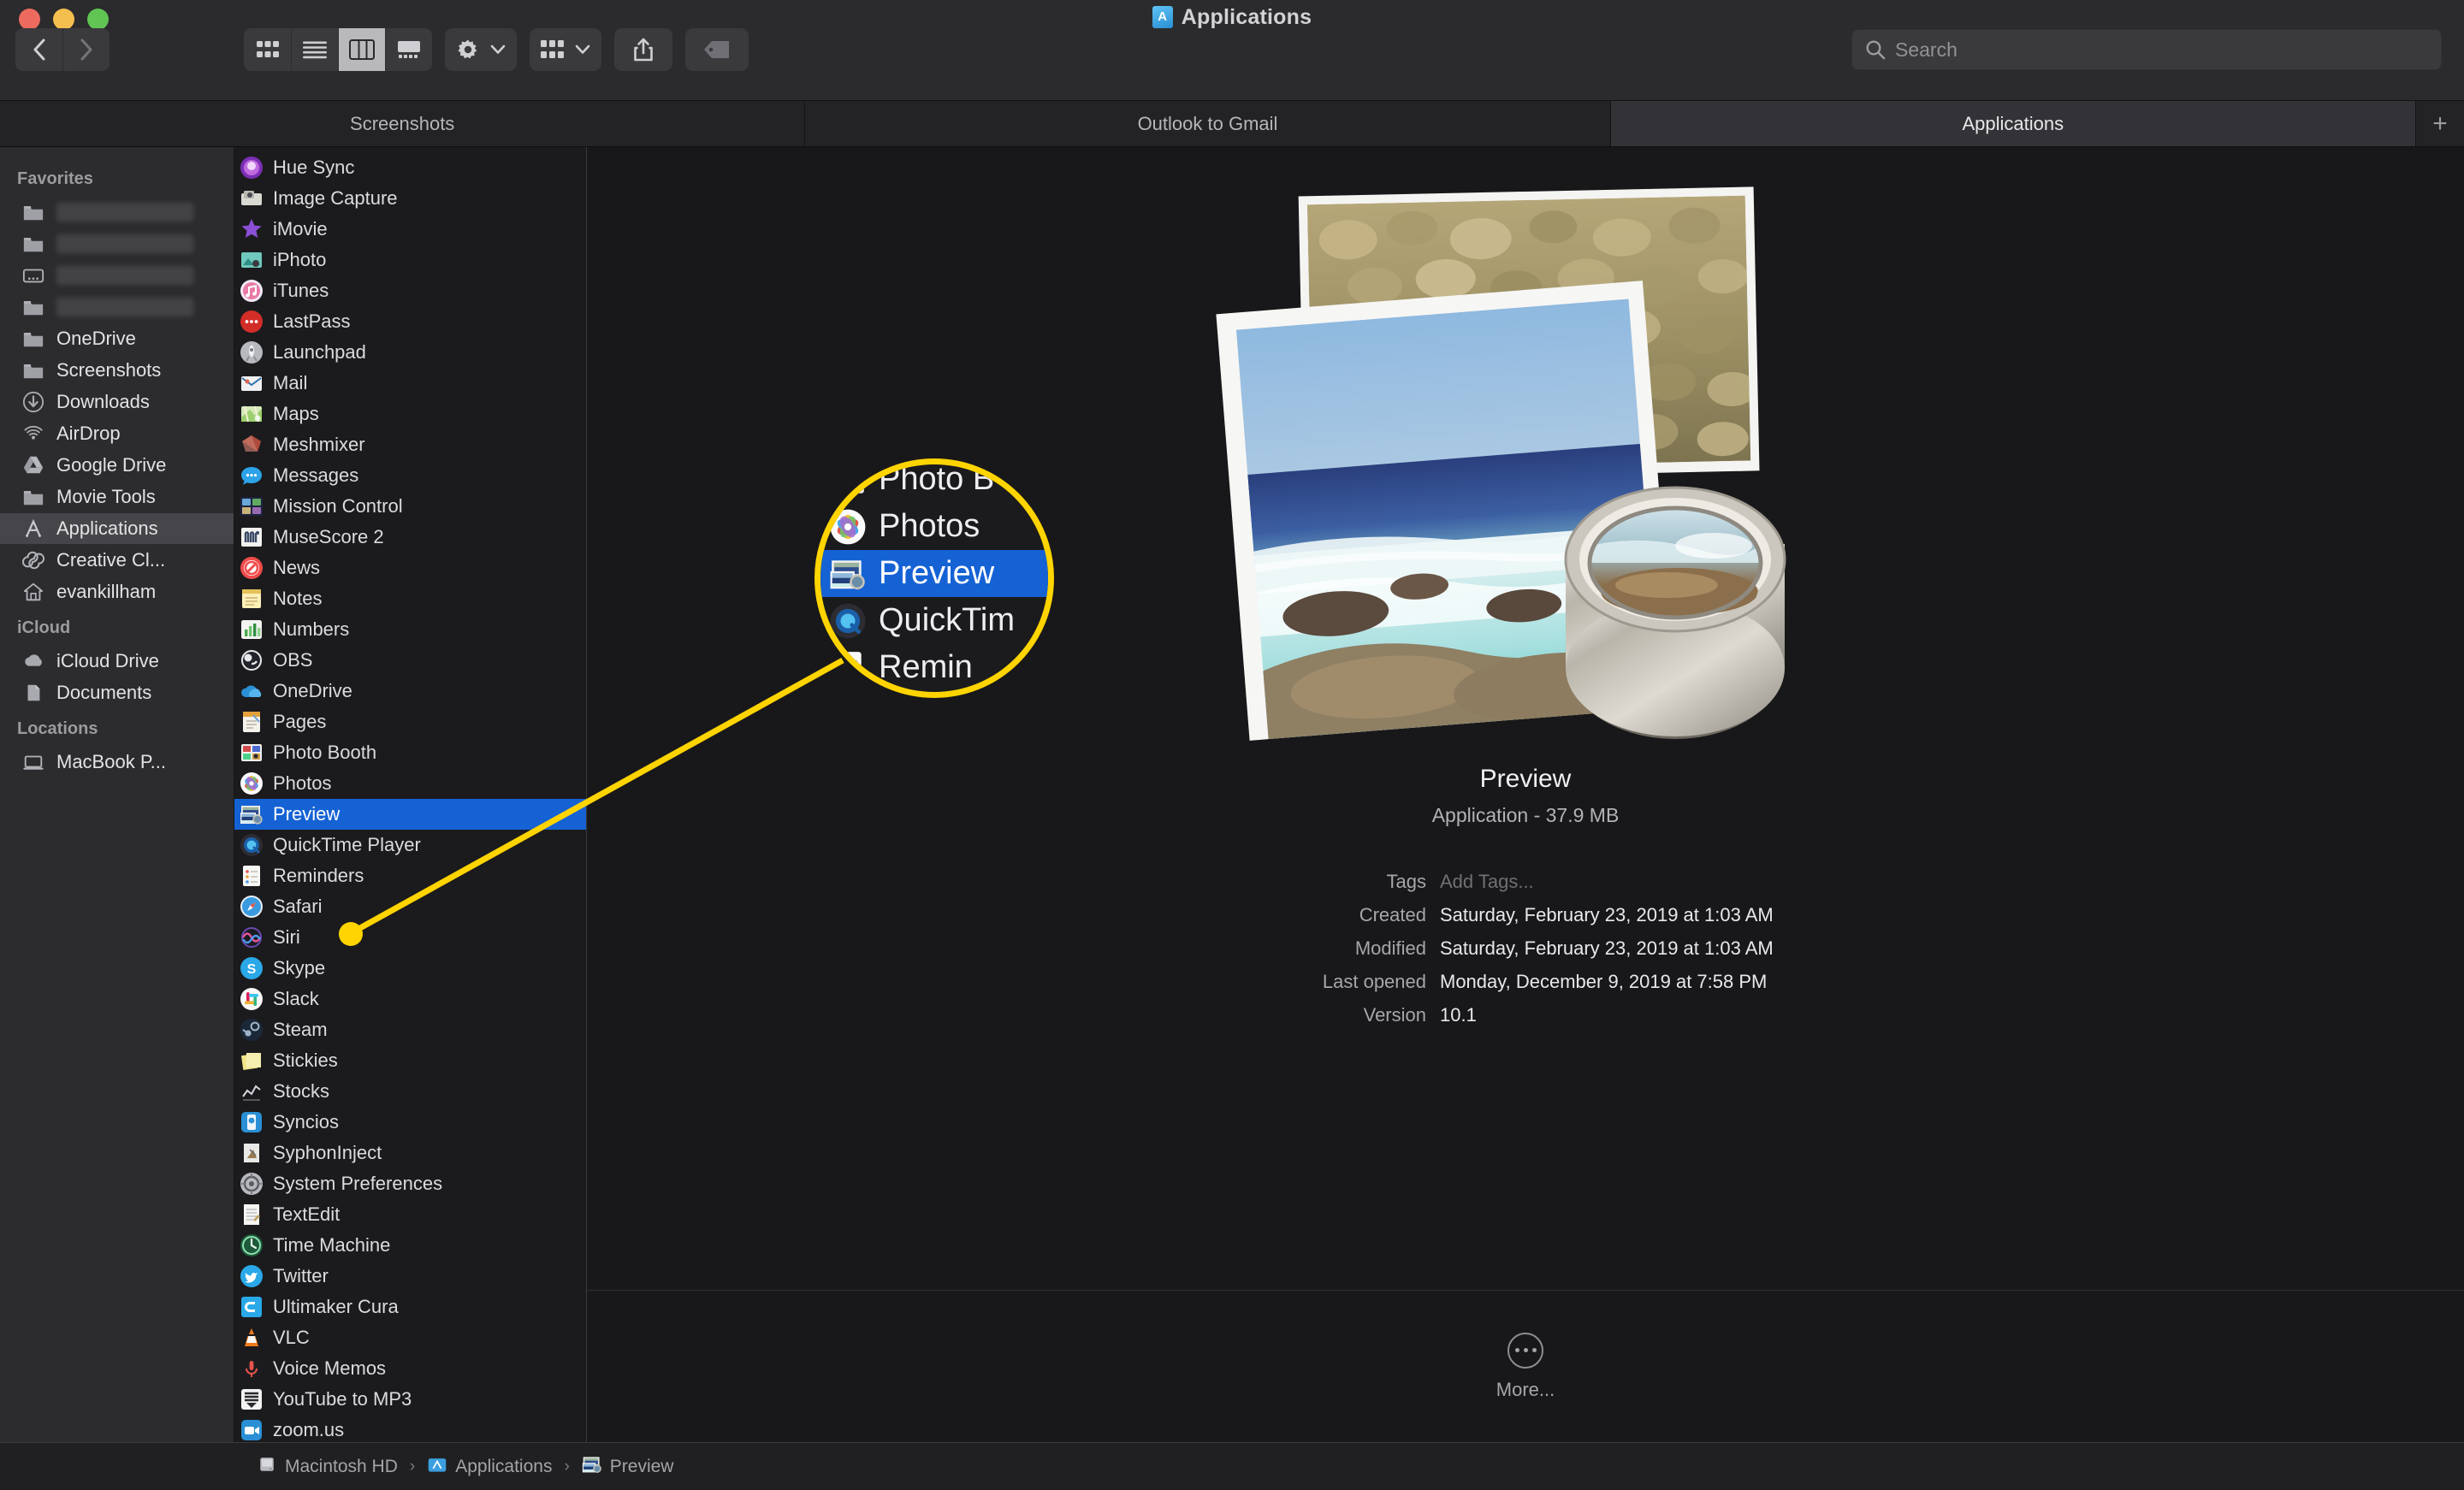 The image size is (2464, 1490). Describe the element at coordinates (252, 291) in the screenshot. I see `itunes-icon` at that location.